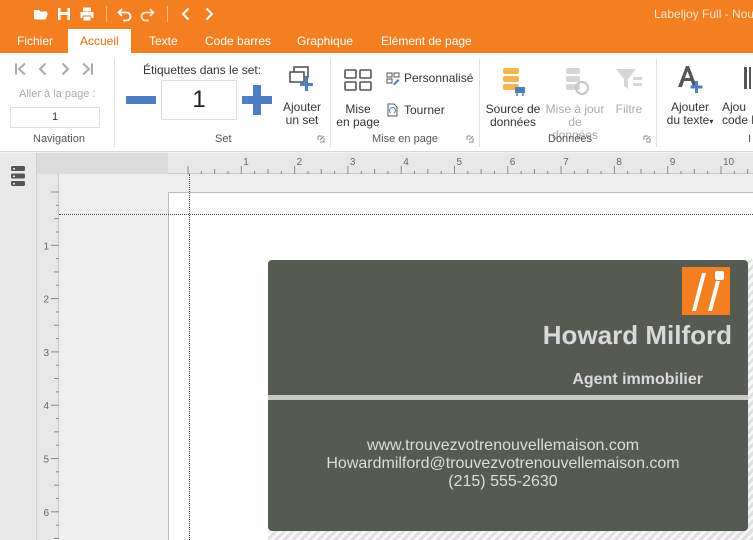  What do you see at coordinates (41, 14) in the screenshot?
I see `open-icon` at bounding box center [41, 14].